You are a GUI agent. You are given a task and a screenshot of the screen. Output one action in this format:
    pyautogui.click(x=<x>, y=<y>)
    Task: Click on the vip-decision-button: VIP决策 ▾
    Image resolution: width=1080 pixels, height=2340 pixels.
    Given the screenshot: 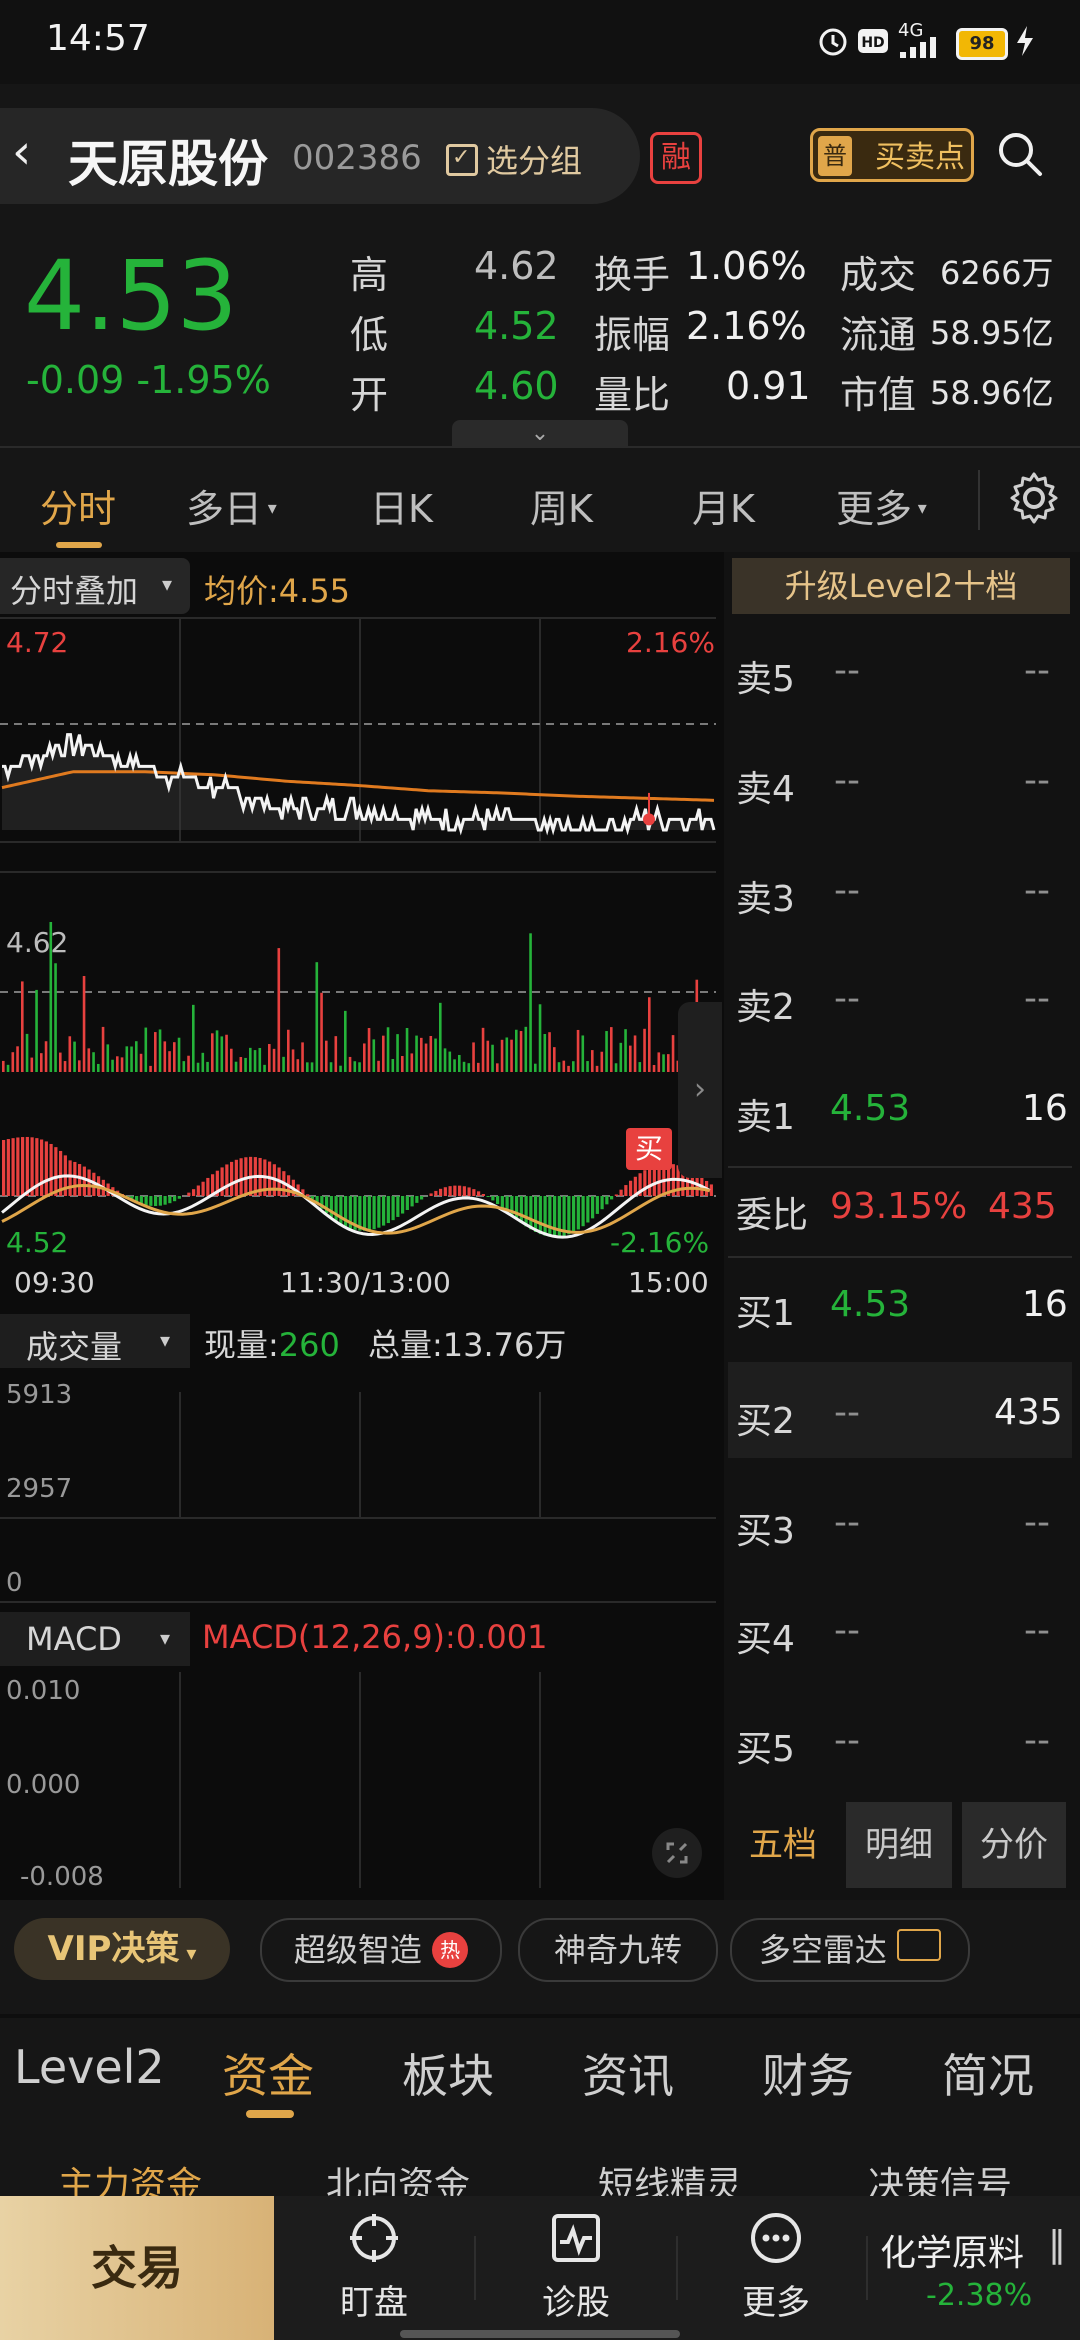 What is the action you would take?
    pyautogui.click(x=122, y=1949)
    